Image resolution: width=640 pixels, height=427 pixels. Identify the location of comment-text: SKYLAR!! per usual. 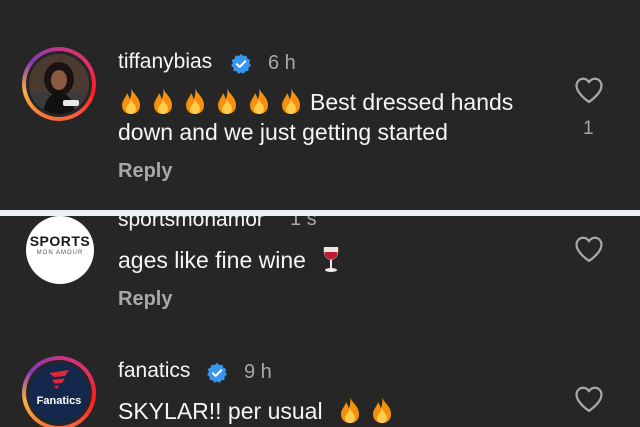
(259, 411).